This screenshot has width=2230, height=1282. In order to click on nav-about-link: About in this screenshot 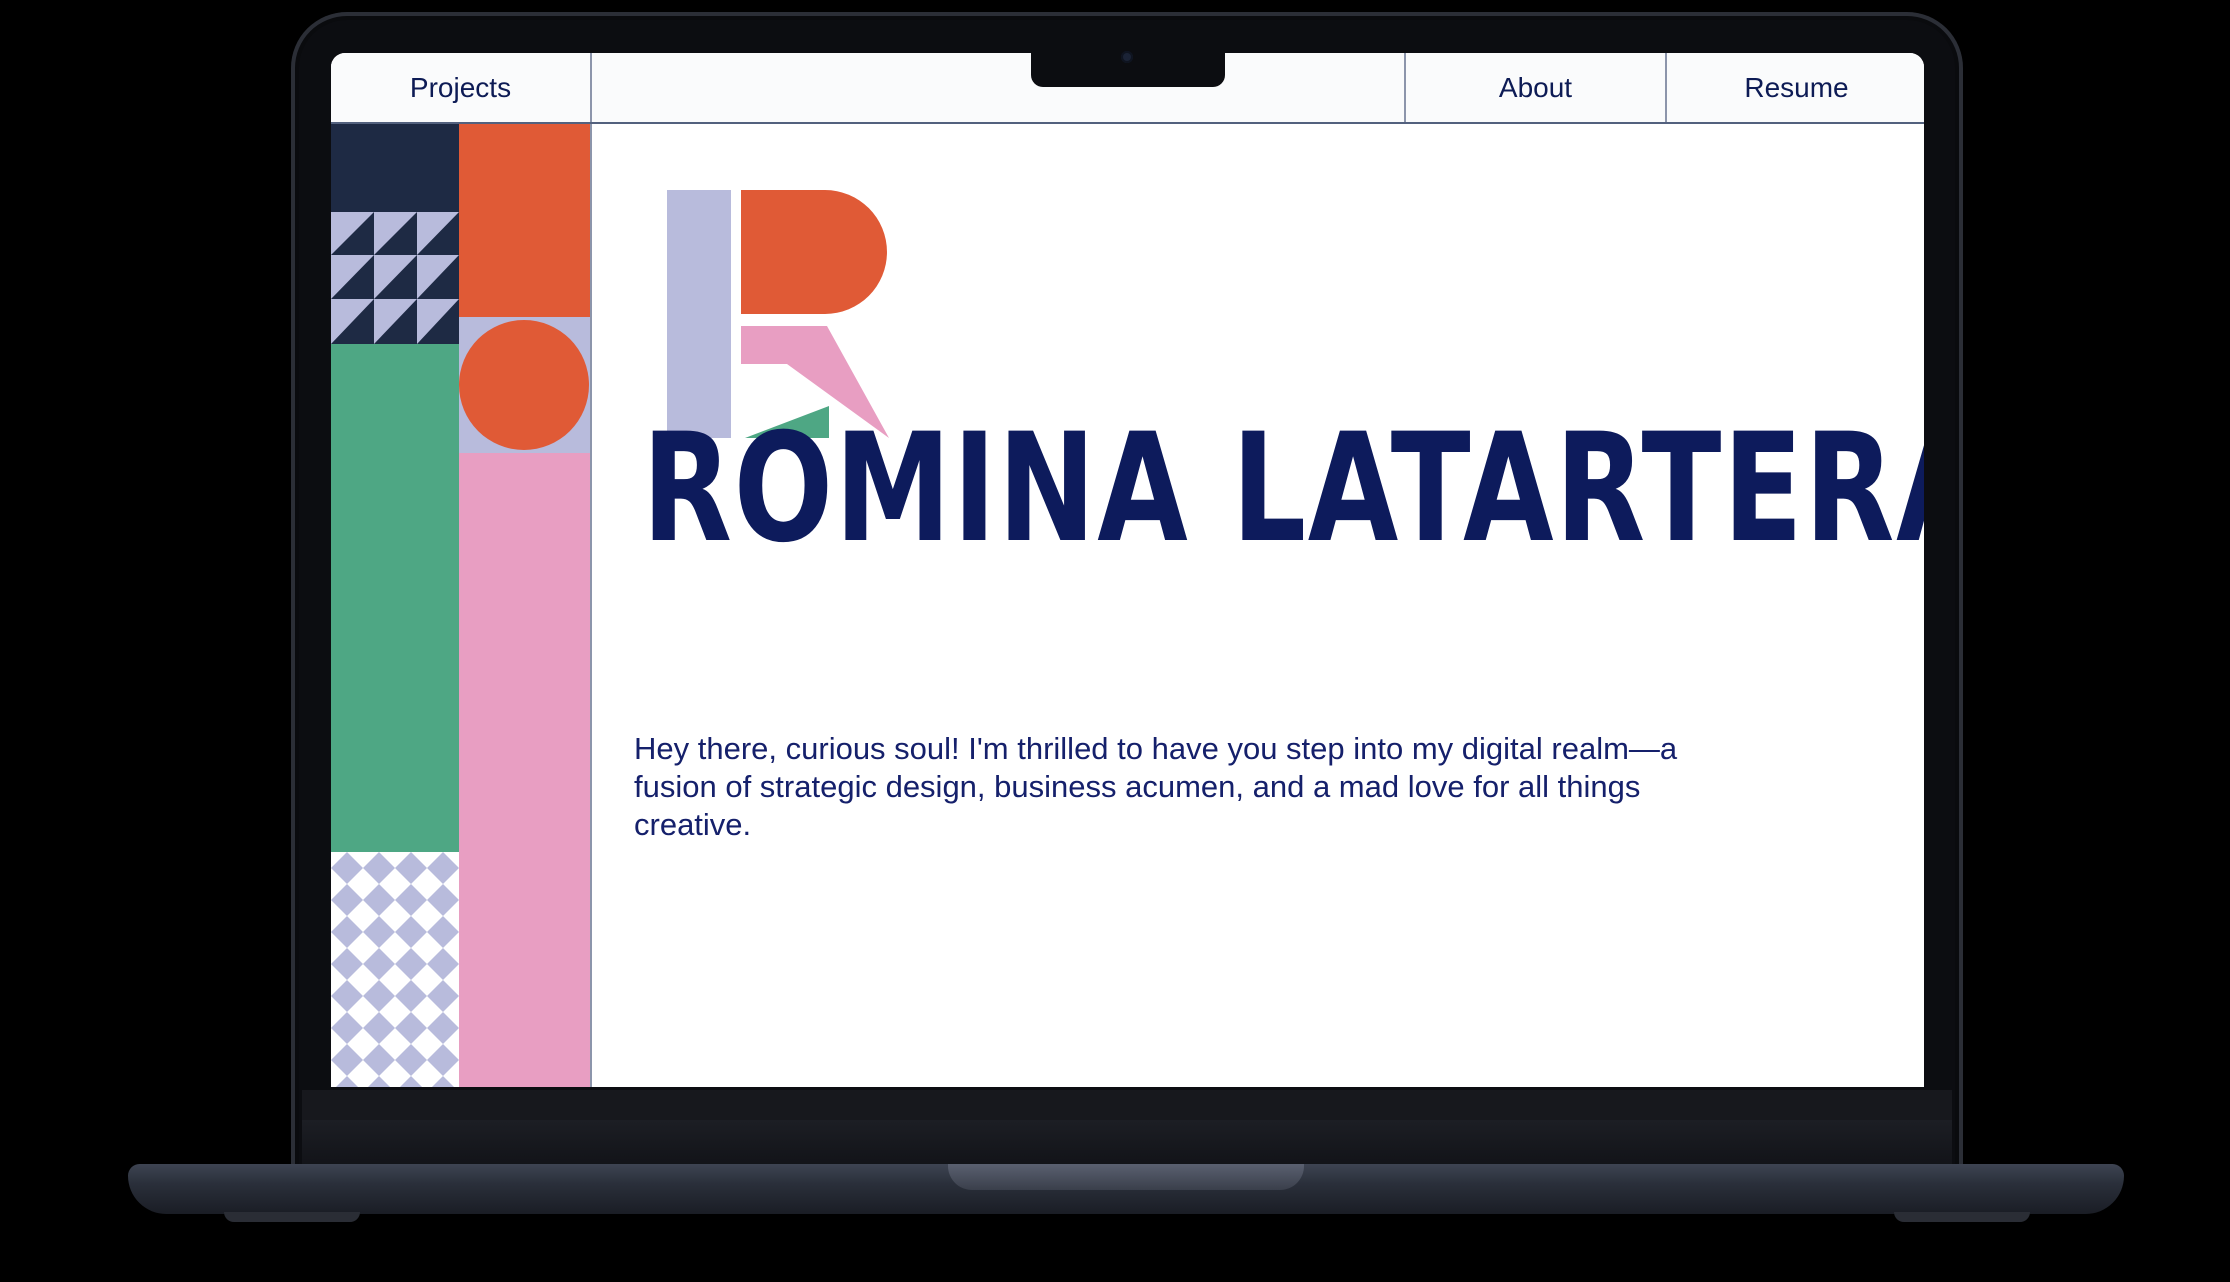, I will do `click(1534, 87)`.